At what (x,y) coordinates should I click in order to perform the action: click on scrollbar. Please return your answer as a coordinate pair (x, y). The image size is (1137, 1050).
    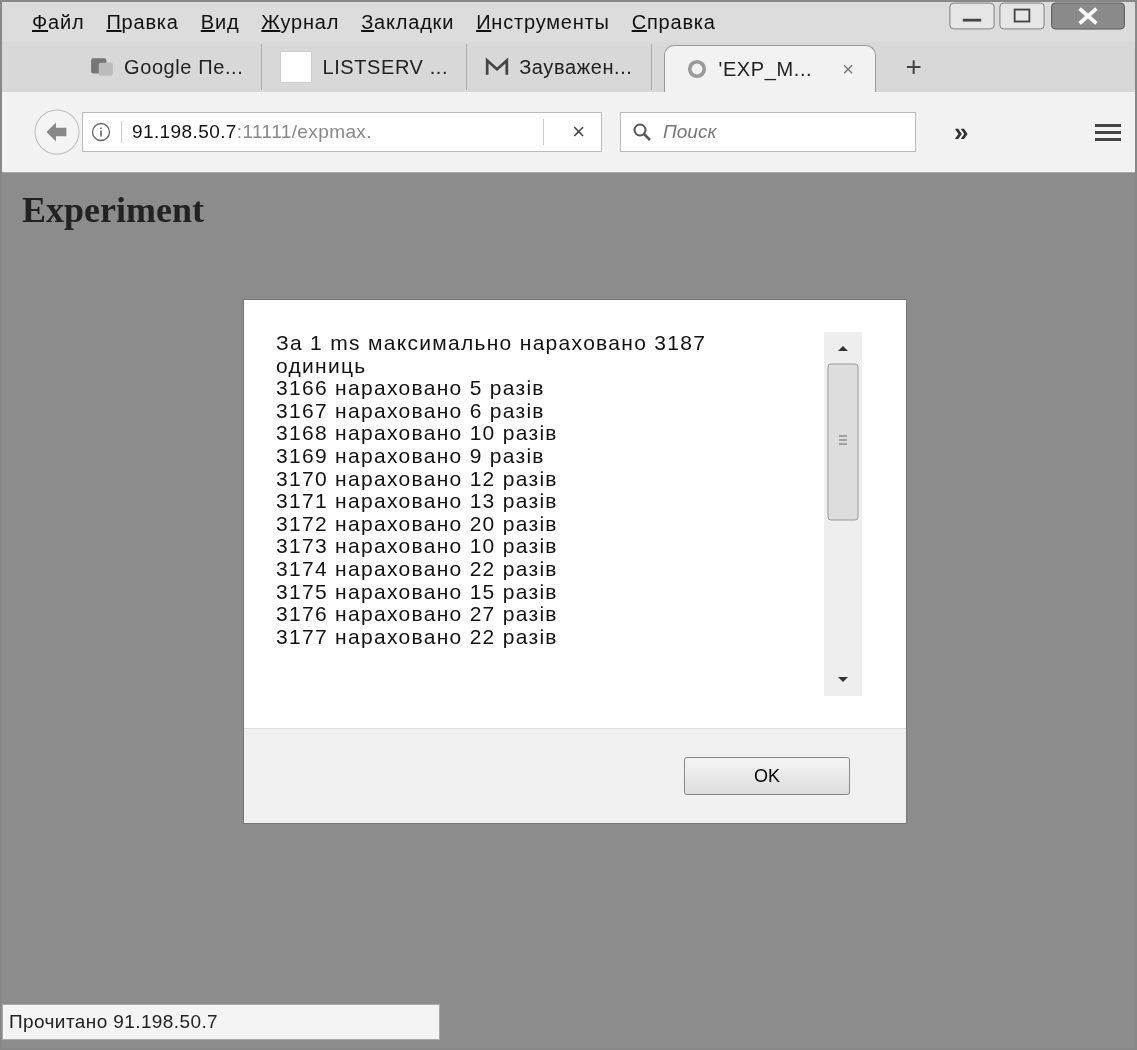
    Looking at the image, I should click on (843, 514).